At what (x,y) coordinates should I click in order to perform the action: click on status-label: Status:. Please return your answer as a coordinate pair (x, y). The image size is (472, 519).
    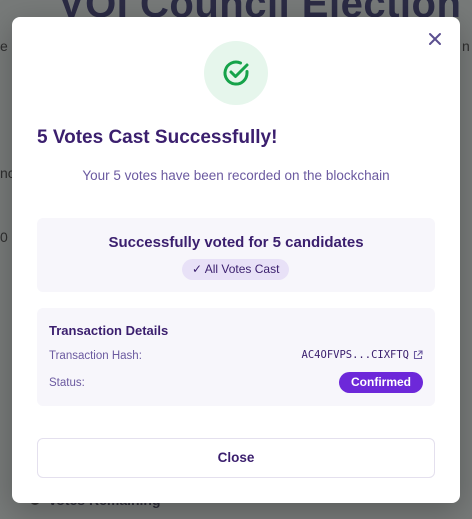
    Looking at the image, I should click on (67, 383).